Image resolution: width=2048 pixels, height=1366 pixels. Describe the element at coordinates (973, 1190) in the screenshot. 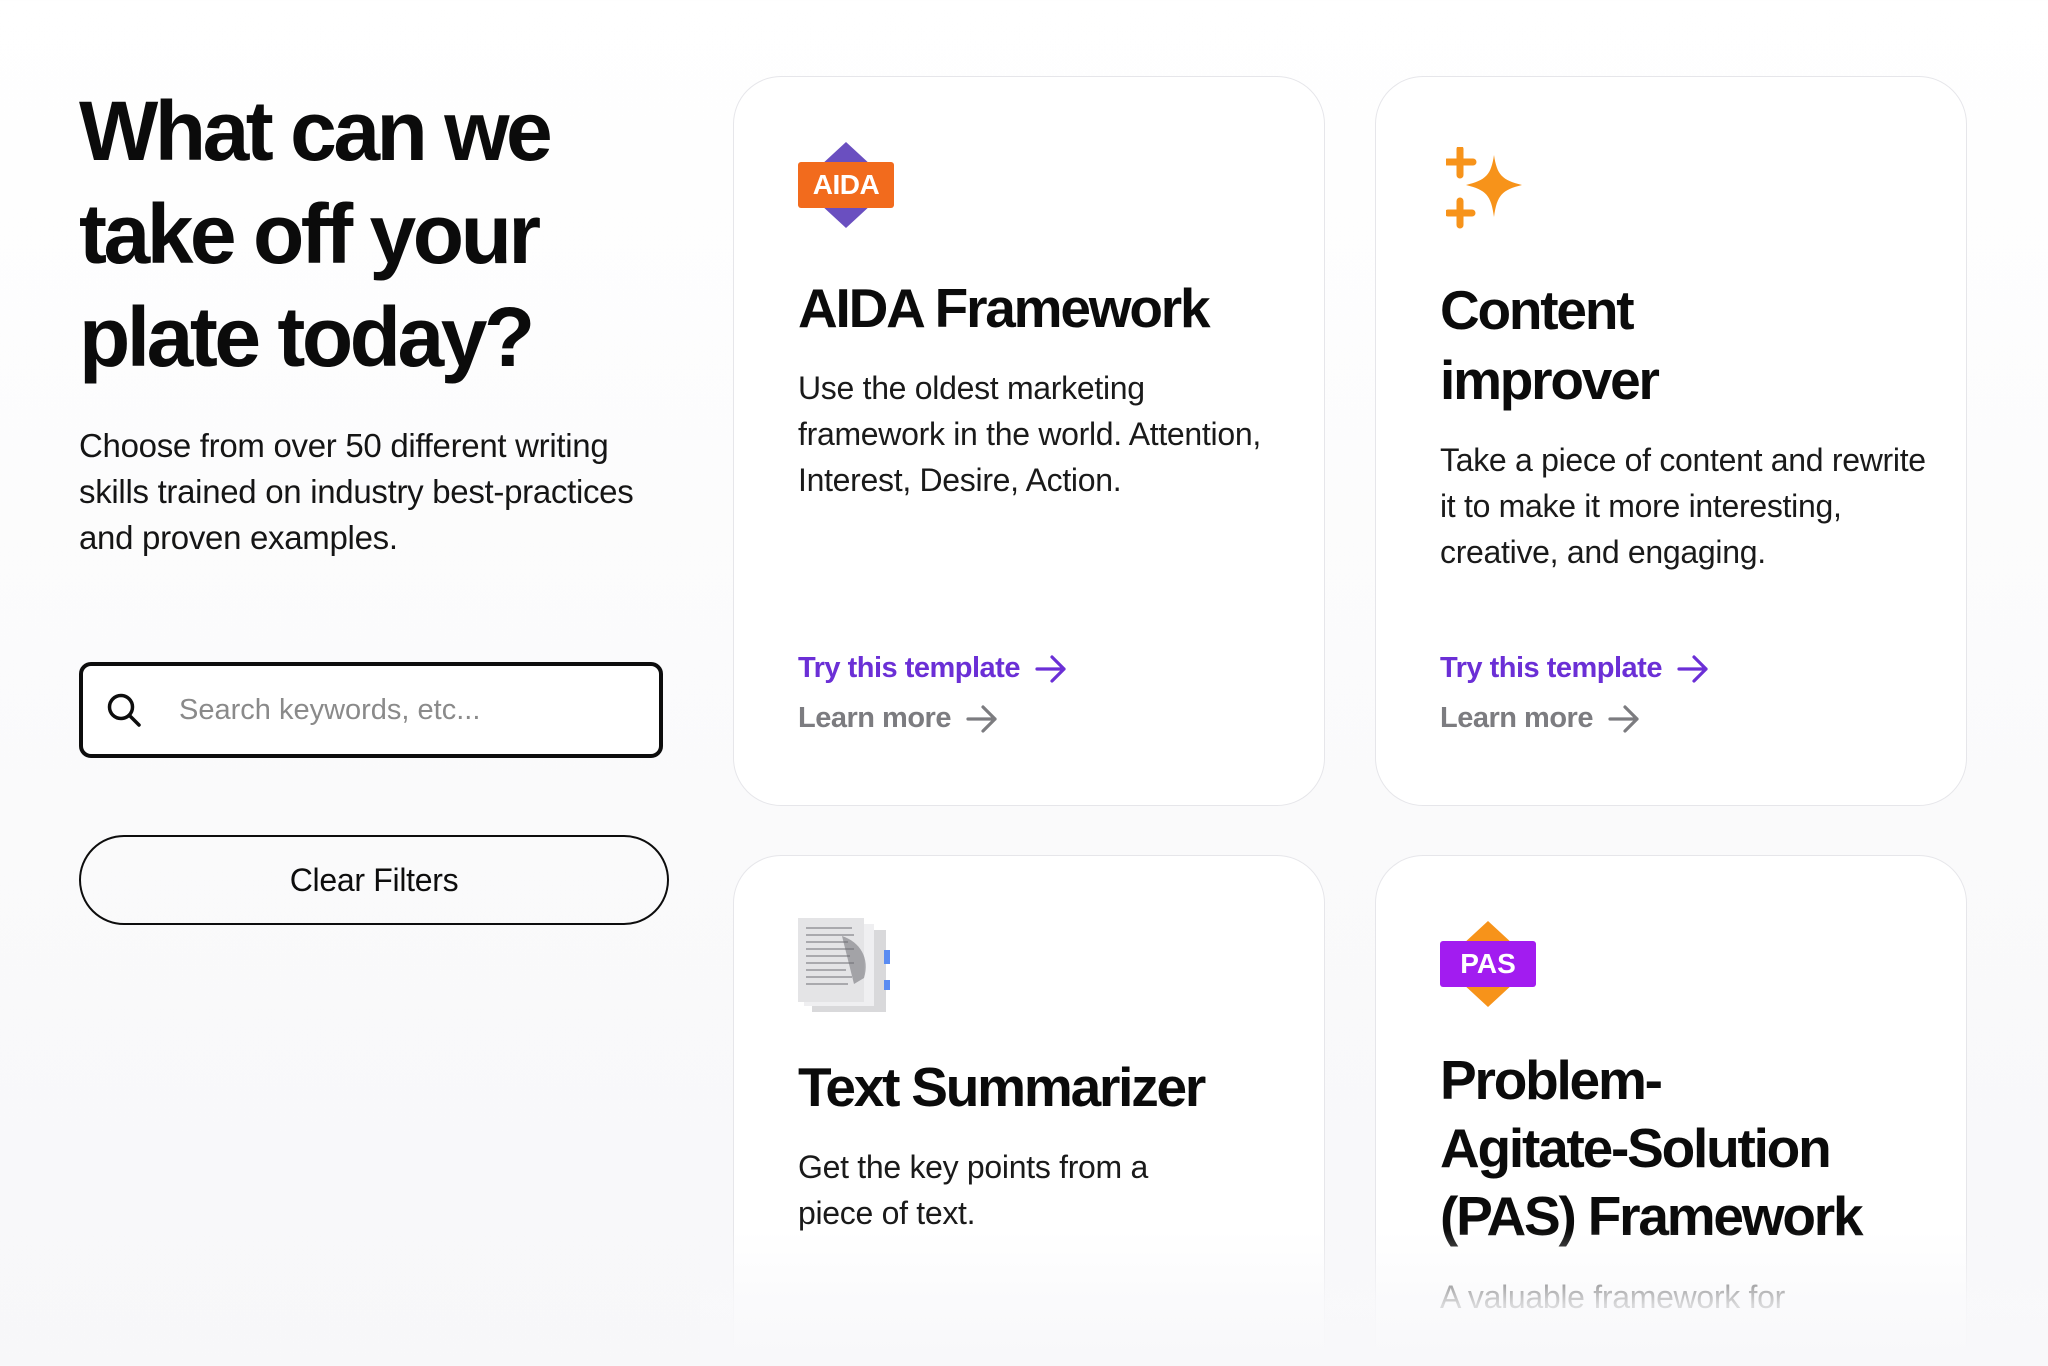

I see `card-description: Get the key points from a piece of text.` at that location.